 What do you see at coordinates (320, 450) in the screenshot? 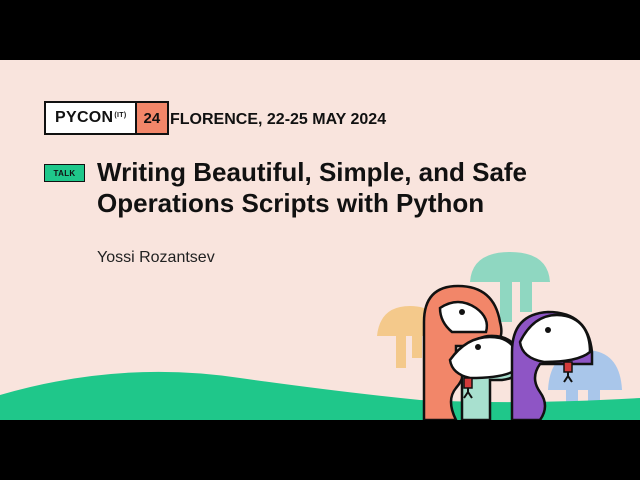
I see `letterbox-bottom` at bounding box center [320, 450].